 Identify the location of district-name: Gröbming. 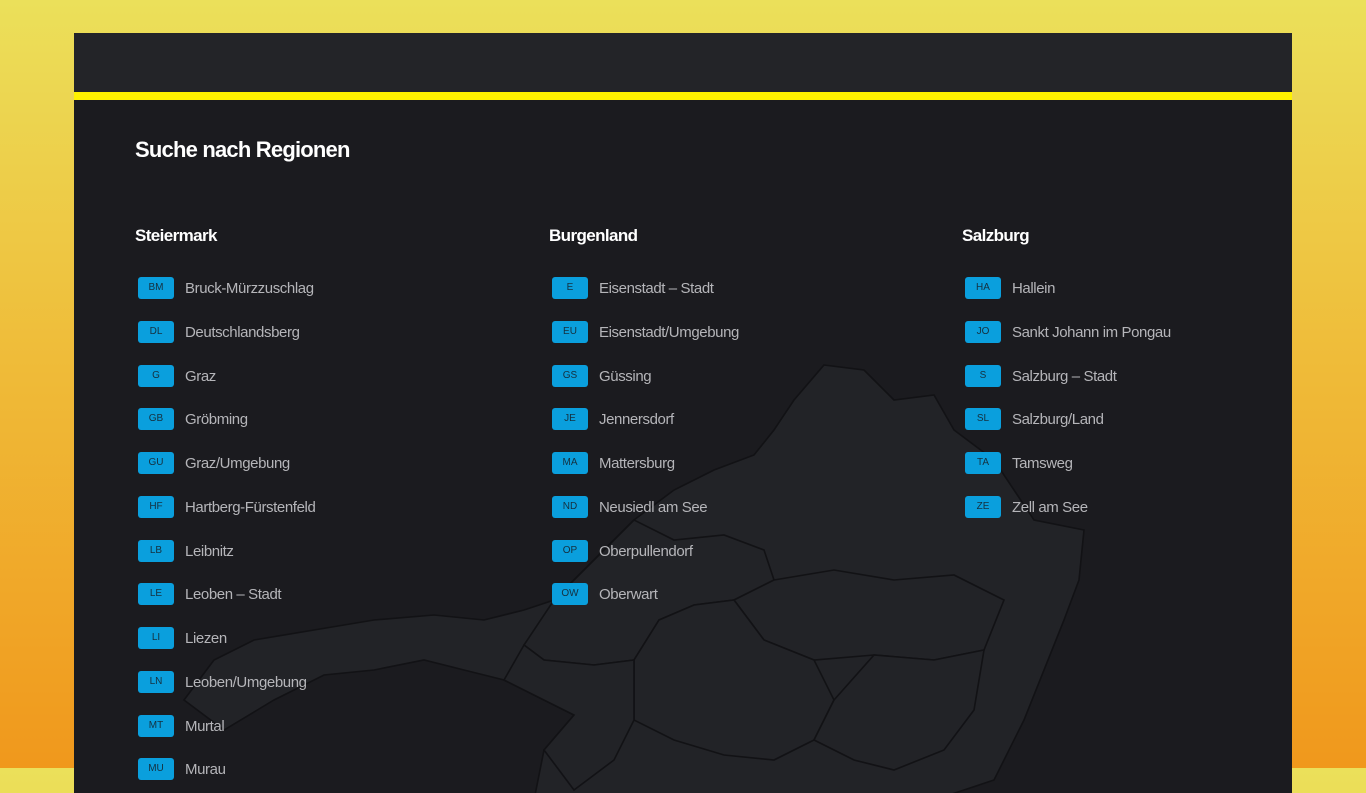
(216, 419).